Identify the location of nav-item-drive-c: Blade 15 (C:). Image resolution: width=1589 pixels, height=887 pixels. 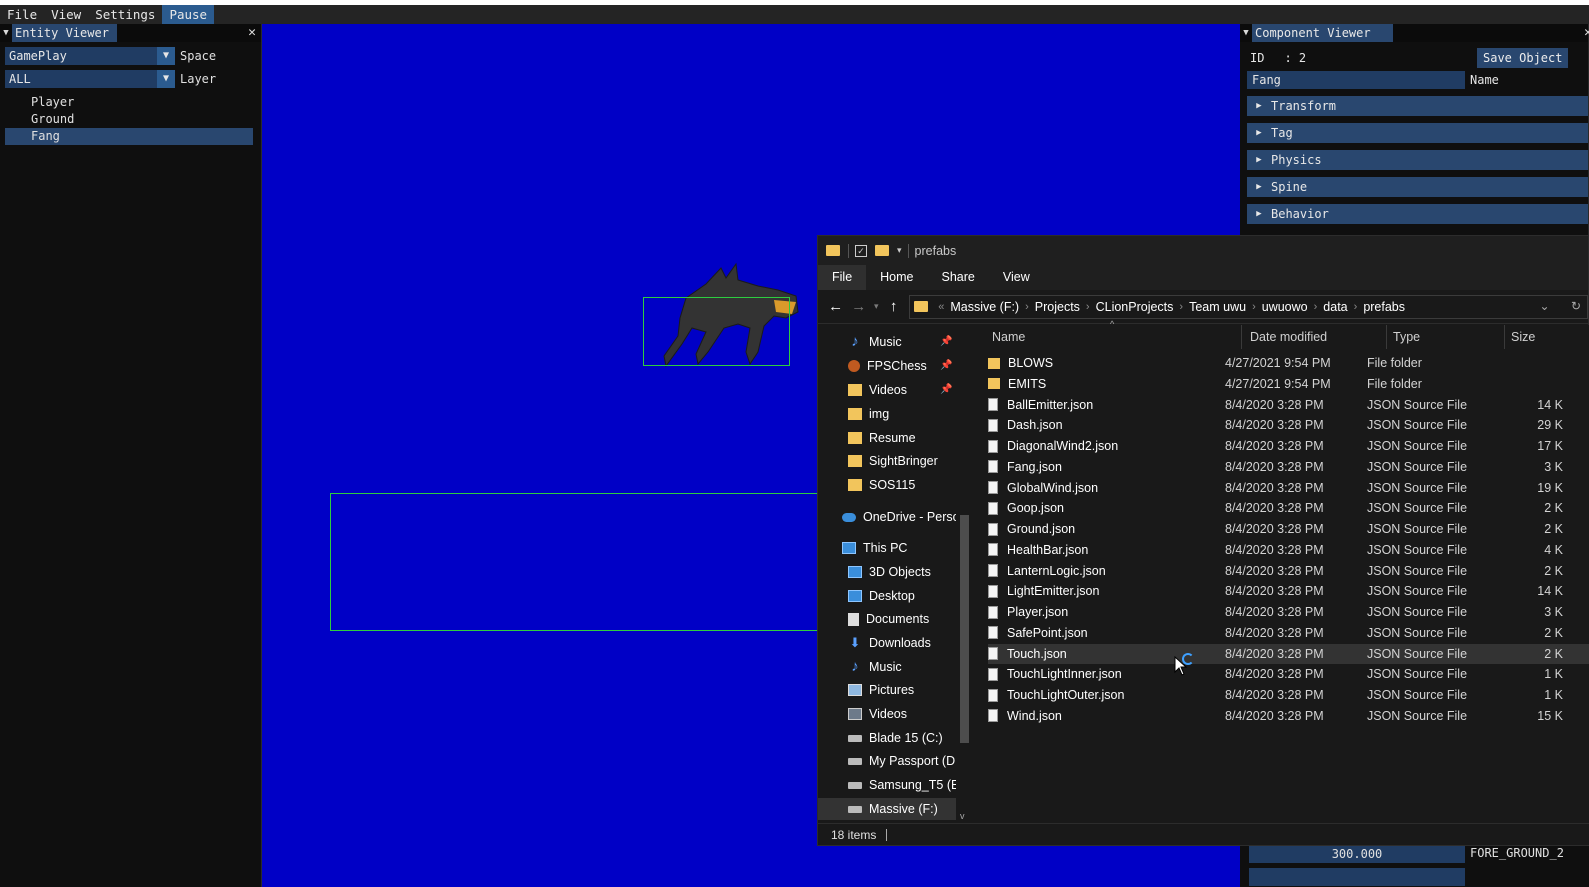
(895, 738).